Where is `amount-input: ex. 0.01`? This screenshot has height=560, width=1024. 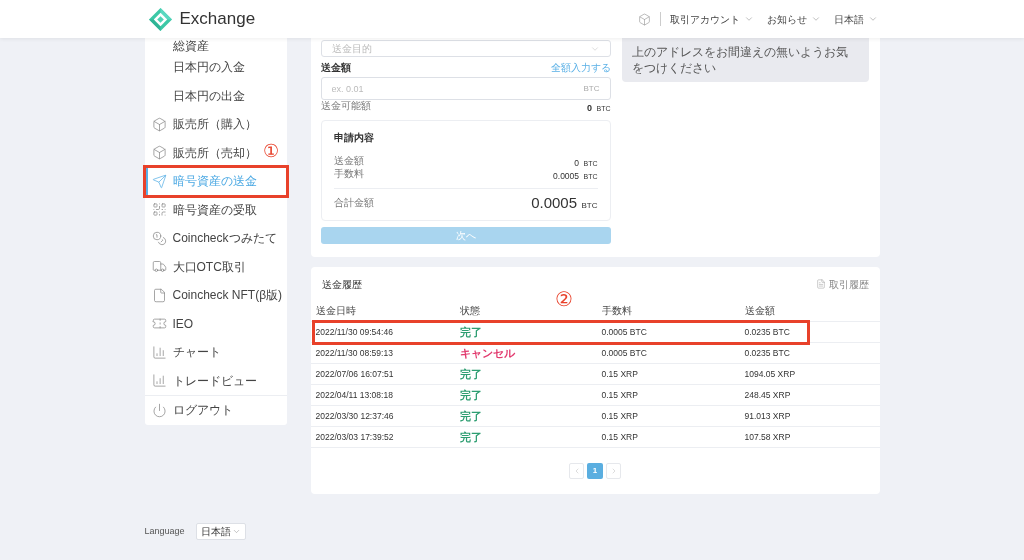
amount-input: ex. 0.01 is located at coordinates (454, 88).